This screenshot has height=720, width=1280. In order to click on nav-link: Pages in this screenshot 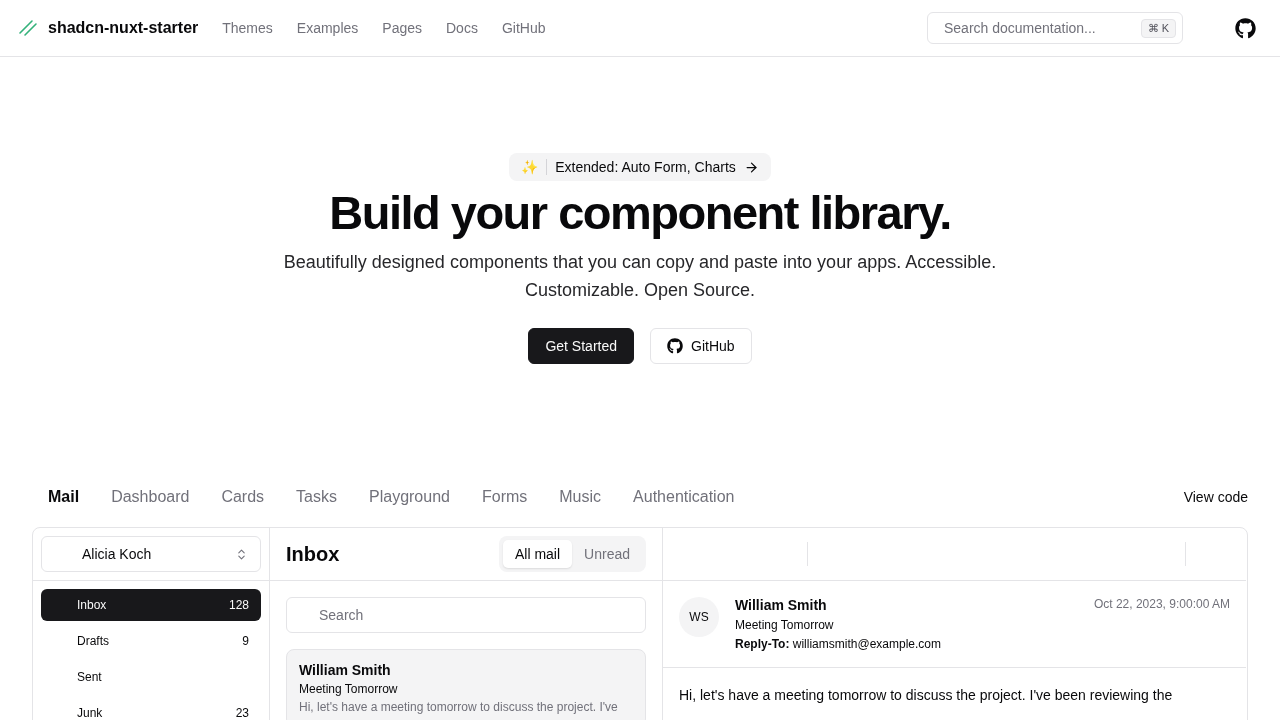, I will do `click(402, 28)`.